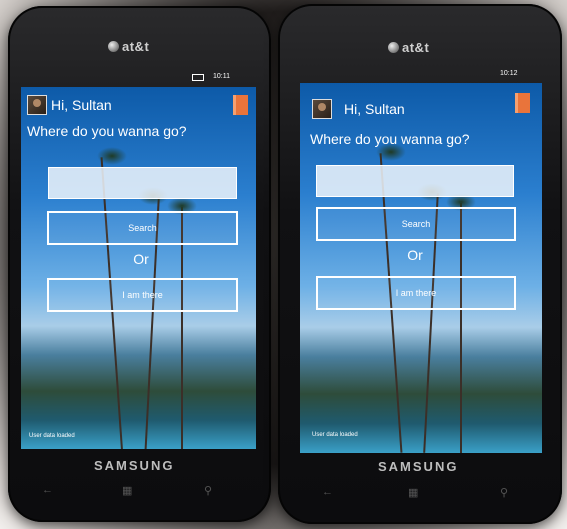 Image resolution: width=567 pixels, height=529 pixels. Describe the element at coordinates (221, 76) in the screenshot. I see `clock: 10:11` at that location.